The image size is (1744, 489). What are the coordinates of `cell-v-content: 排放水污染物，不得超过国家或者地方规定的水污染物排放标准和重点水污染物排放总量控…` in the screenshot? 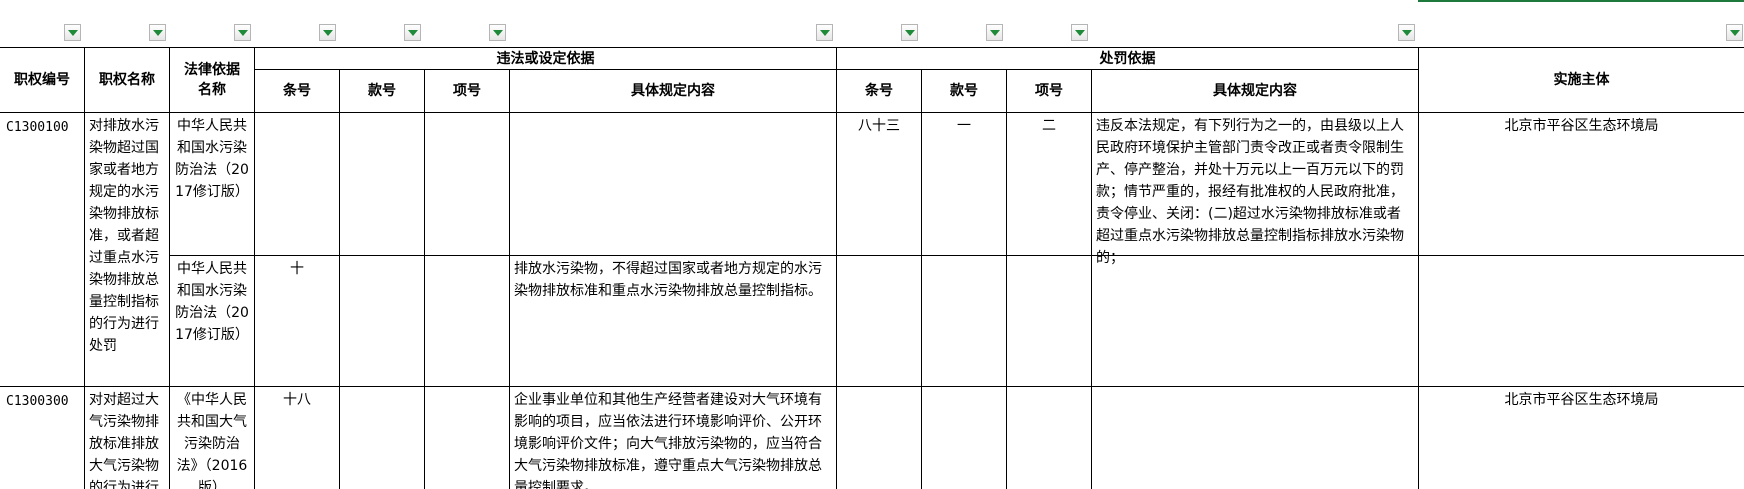 It's located at (673, 321).